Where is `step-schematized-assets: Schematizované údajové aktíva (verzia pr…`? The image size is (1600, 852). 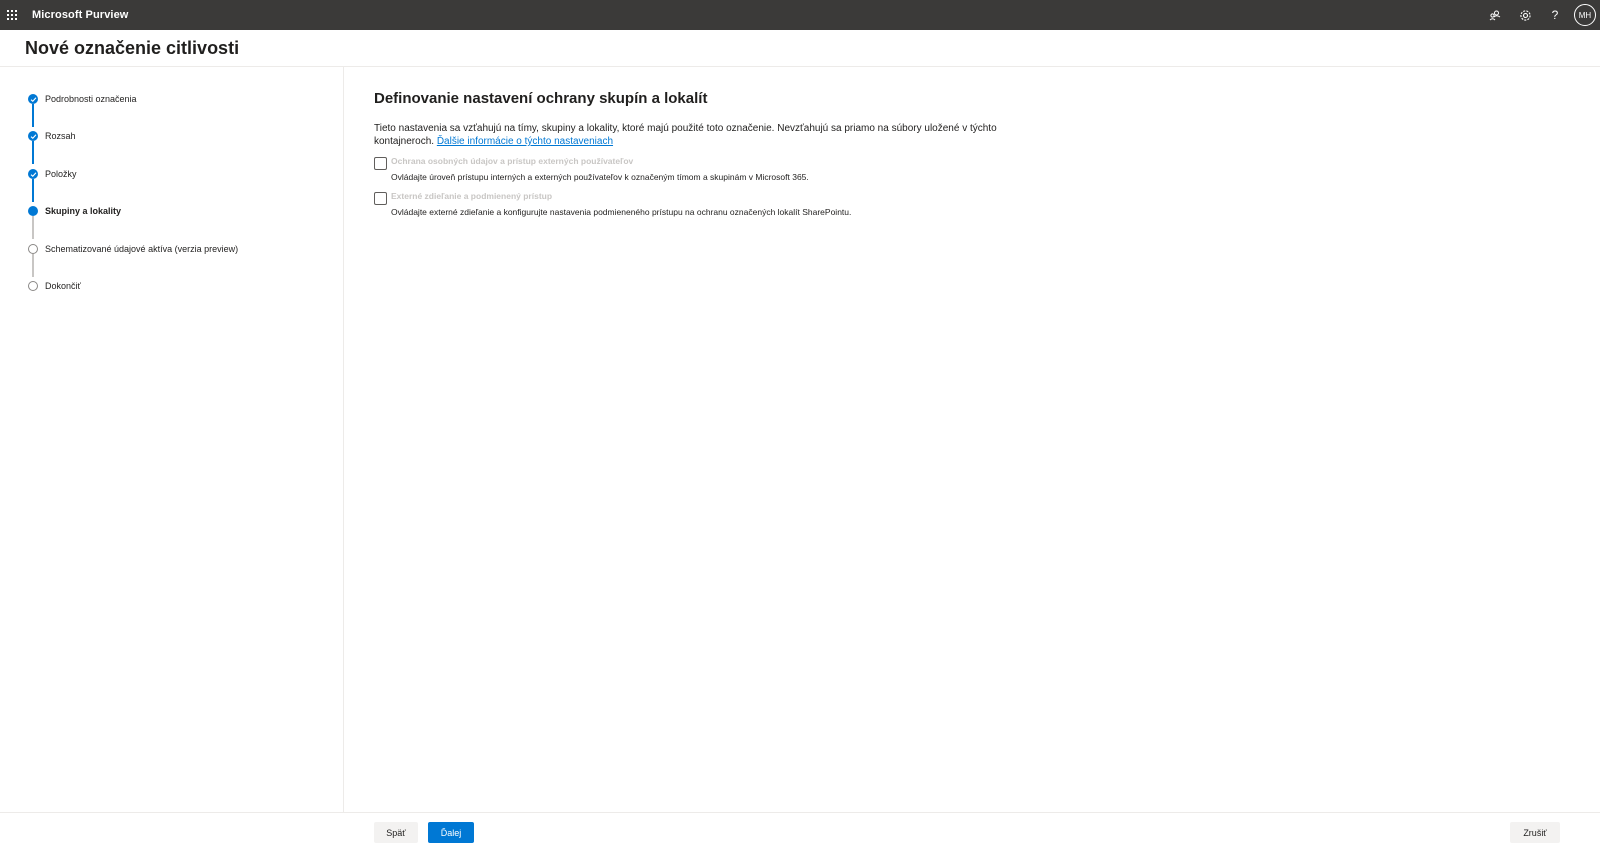 step-schematized-assets: Schematizované údajové aktíva (verzia pr… is located at coordinates (133, 249).